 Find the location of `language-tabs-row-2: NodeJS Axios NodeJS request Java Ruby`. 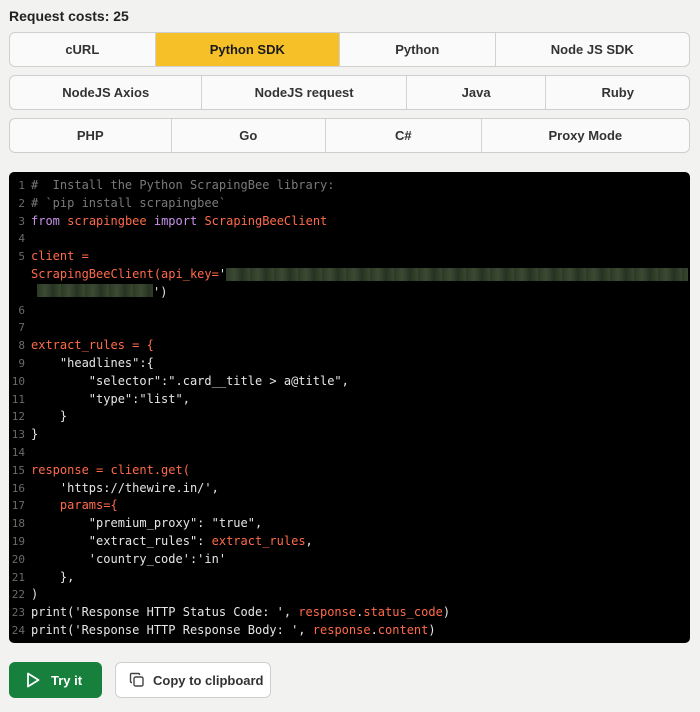

language-tabs-row-2: NodeJS Axios NodeJS request Java Ruby is located at coordinates (349, 92).